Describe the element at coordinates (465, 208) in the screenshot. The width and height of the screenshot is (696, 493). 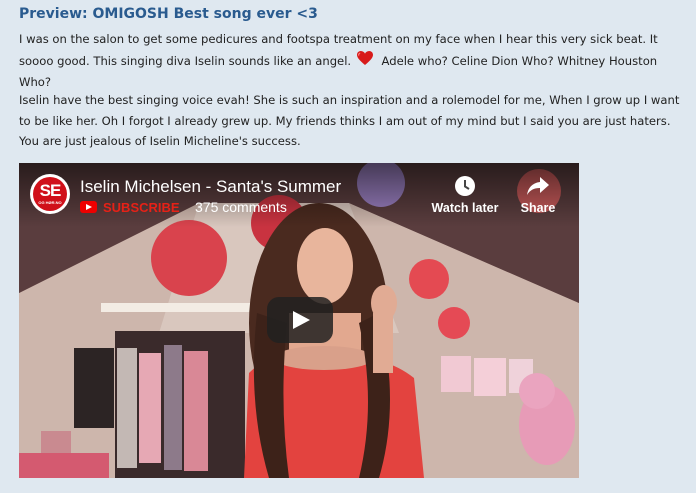
I see `watch-later-label: Watch later` at that location.